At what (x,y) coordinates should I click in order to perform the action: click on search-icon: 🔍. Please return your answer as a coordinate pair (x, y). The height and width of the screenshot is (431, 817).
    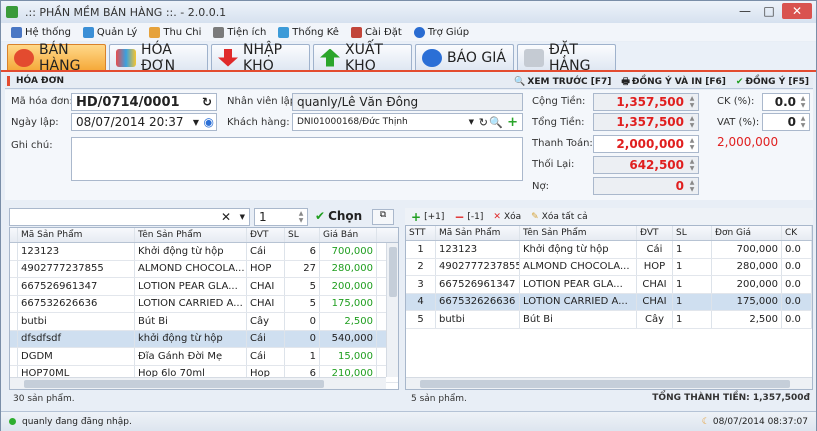
    Looking at the image, I should click on (496, 122).